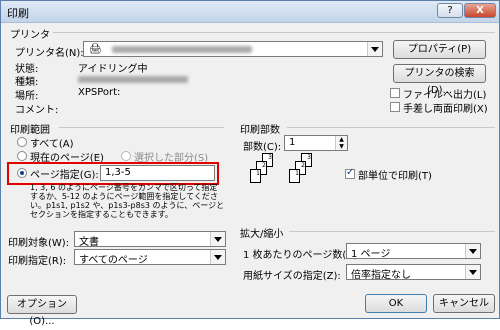 The width and height of the screenshot is (500, 330). What do you see at coordinates (99, 92) in the screenshot?
I see `location-value: XPSPort:` at bounding box center [99, 92].